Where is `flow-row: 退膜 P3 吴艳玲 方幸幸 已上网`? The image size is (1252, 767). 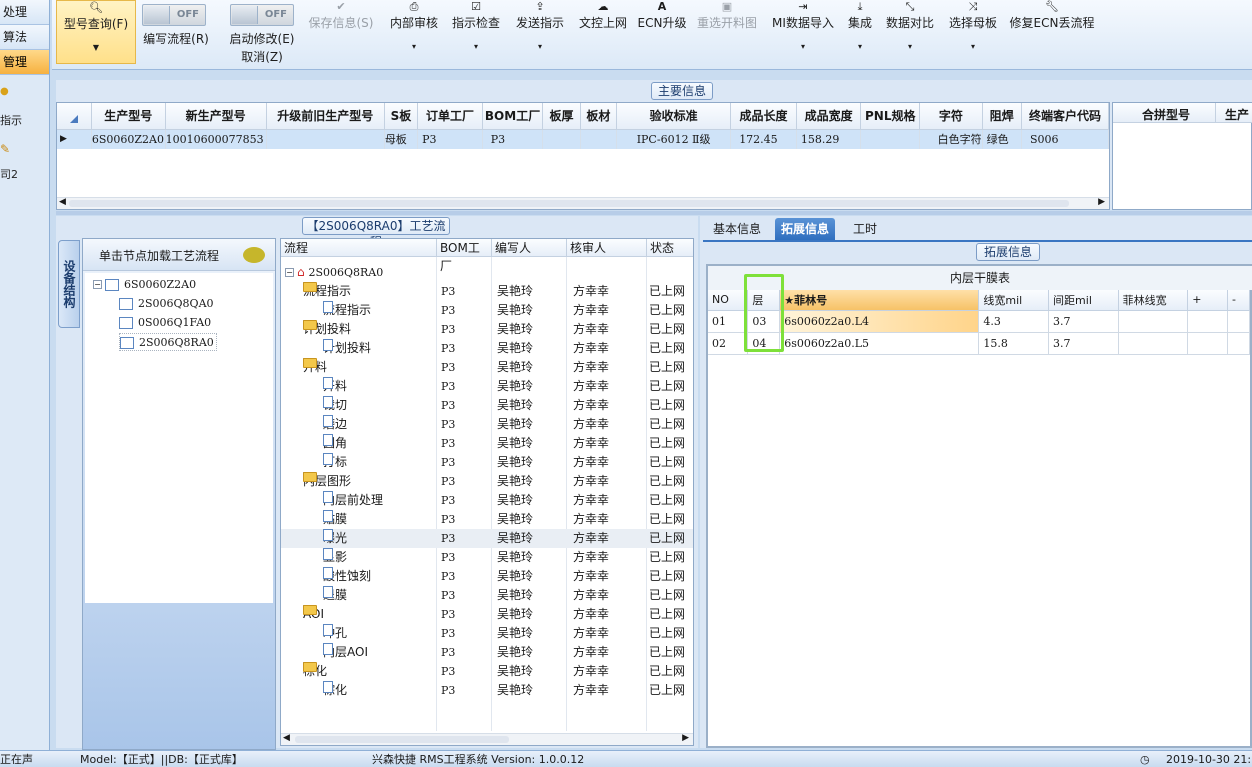
flow-row: 退膜 P3 吴艳玲 方幸幸 已上网 is located at coordinates (487, 595).